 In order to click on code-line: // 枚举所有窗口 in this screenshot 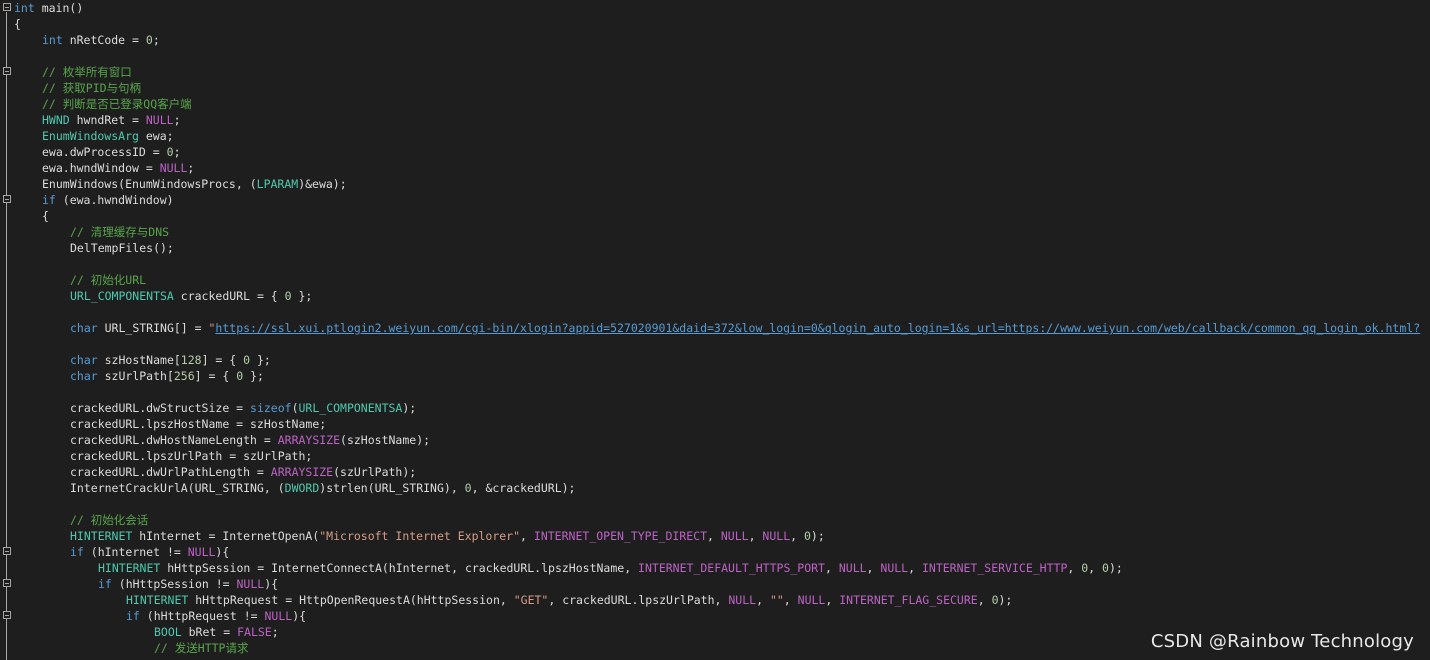, I will do `click(716, 72)`.